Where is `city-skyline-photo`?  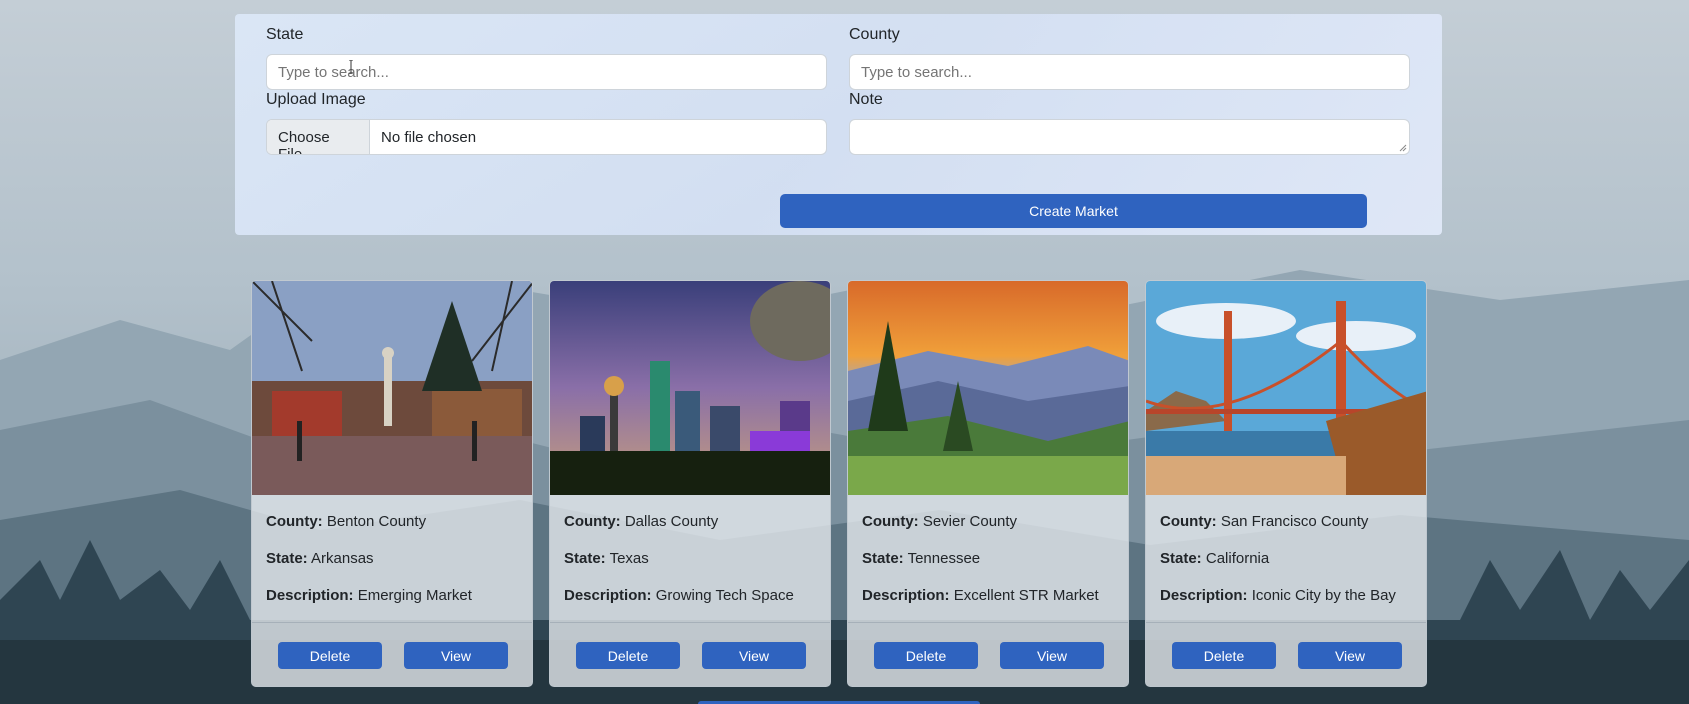 city-skyline-photo is located at coordinates (690, 388).